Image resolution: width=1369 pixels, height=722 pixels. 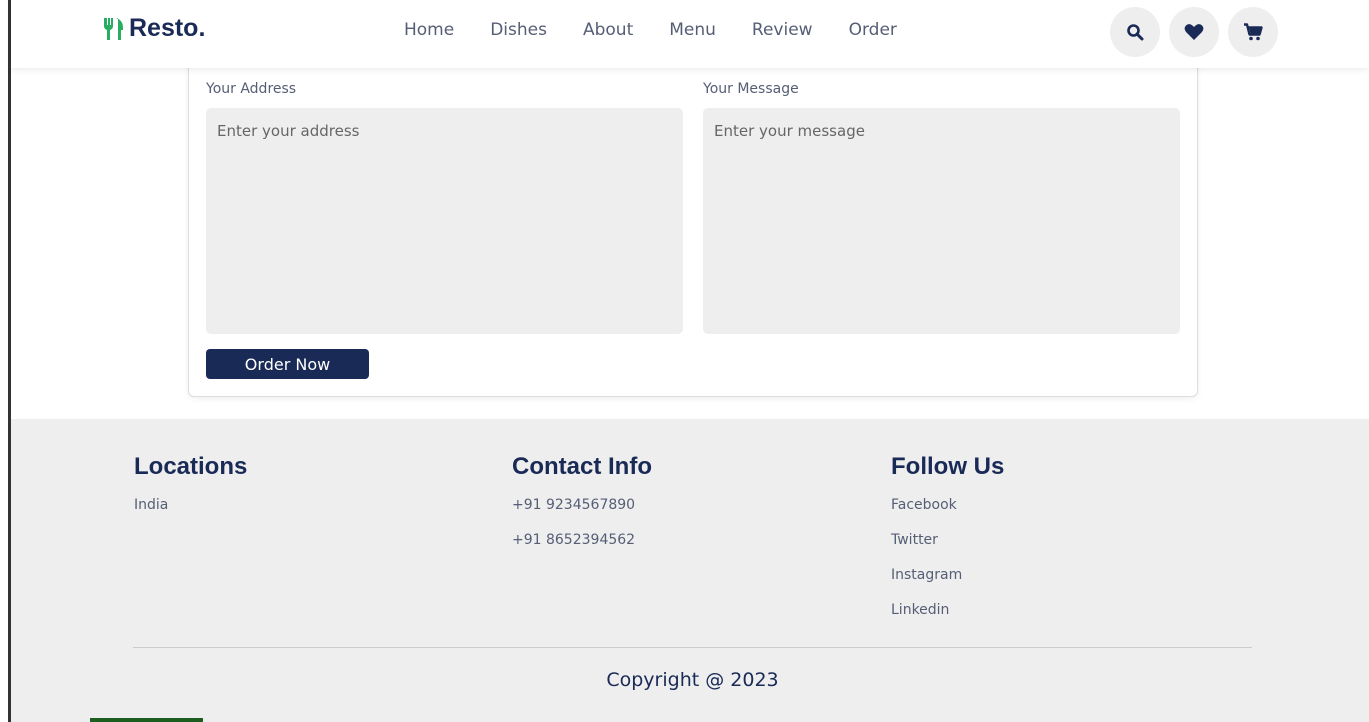 I want to click on location-link: India, so click(x=190, y=514).